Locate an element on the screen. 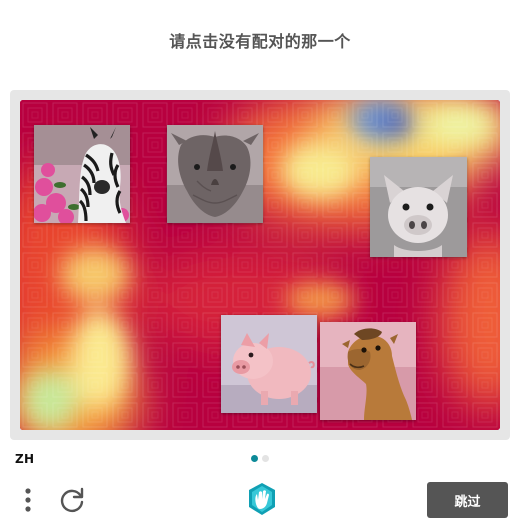  refresh-icon is located at coordinates (72, 500).